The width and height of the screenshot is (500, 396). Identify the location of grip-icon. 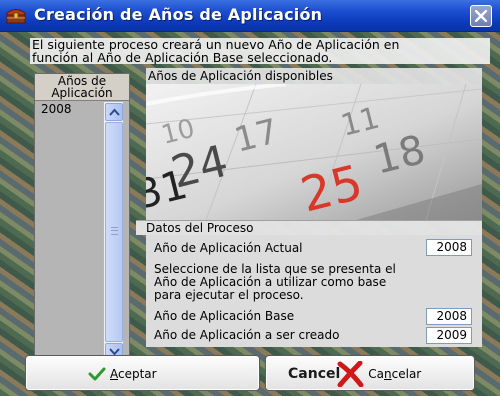
(114, 231).